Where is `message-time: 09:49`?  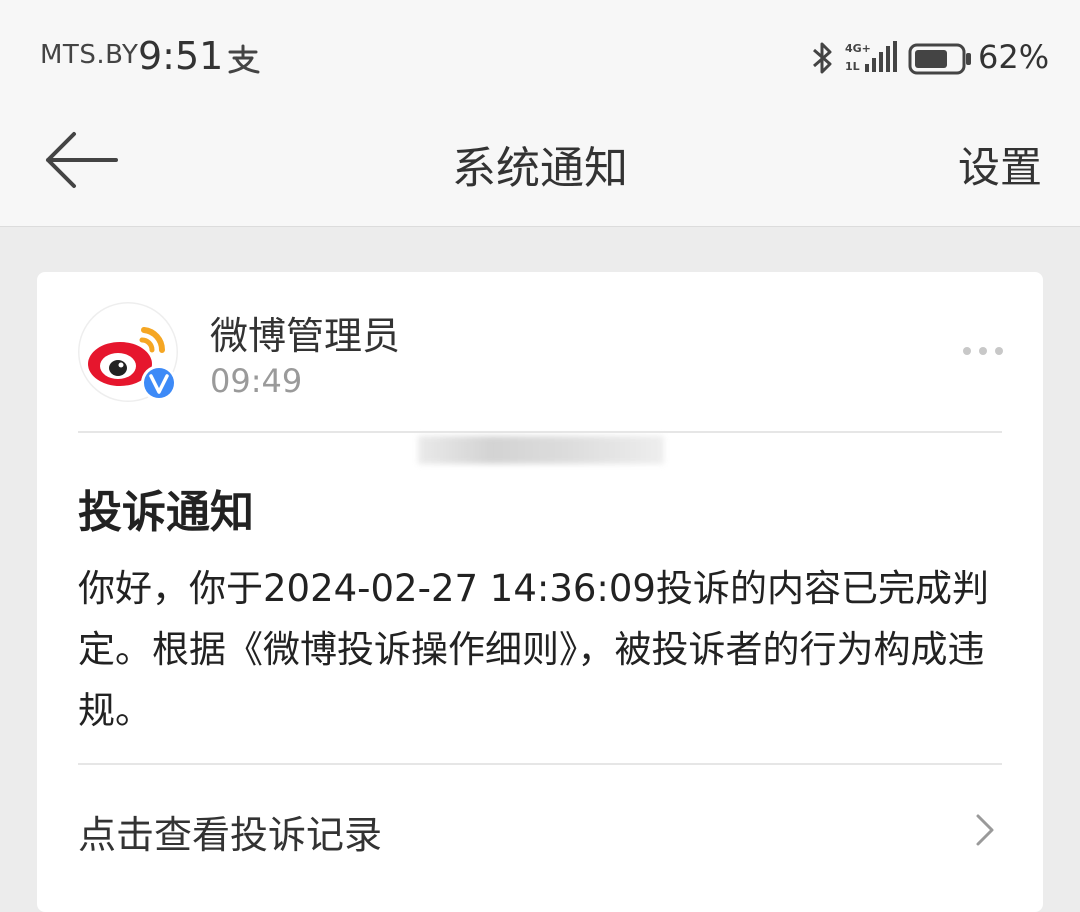
message-time: 09:49 is located at coordinates (256, 381).